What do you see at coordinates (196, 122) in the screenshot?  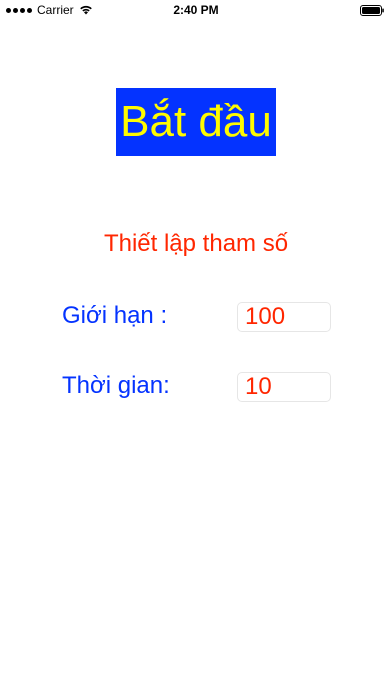 I see `start-button: Bắt đầu` at bounding box center [196, 122].